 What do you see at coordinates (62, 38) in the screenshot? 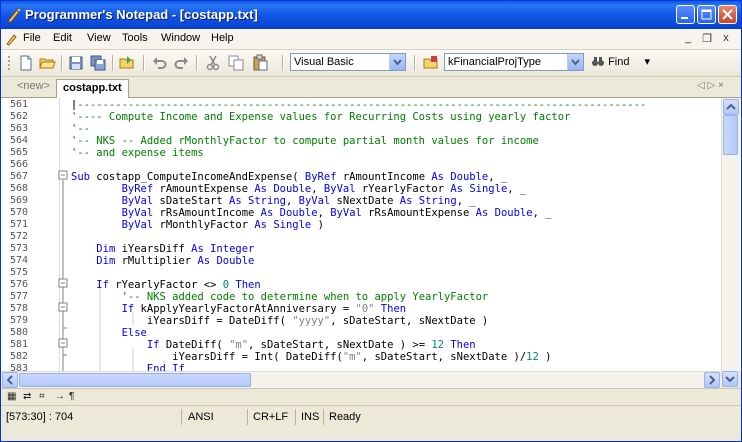
I see `menu-edit: Edit` at bounding box center [62, 38].